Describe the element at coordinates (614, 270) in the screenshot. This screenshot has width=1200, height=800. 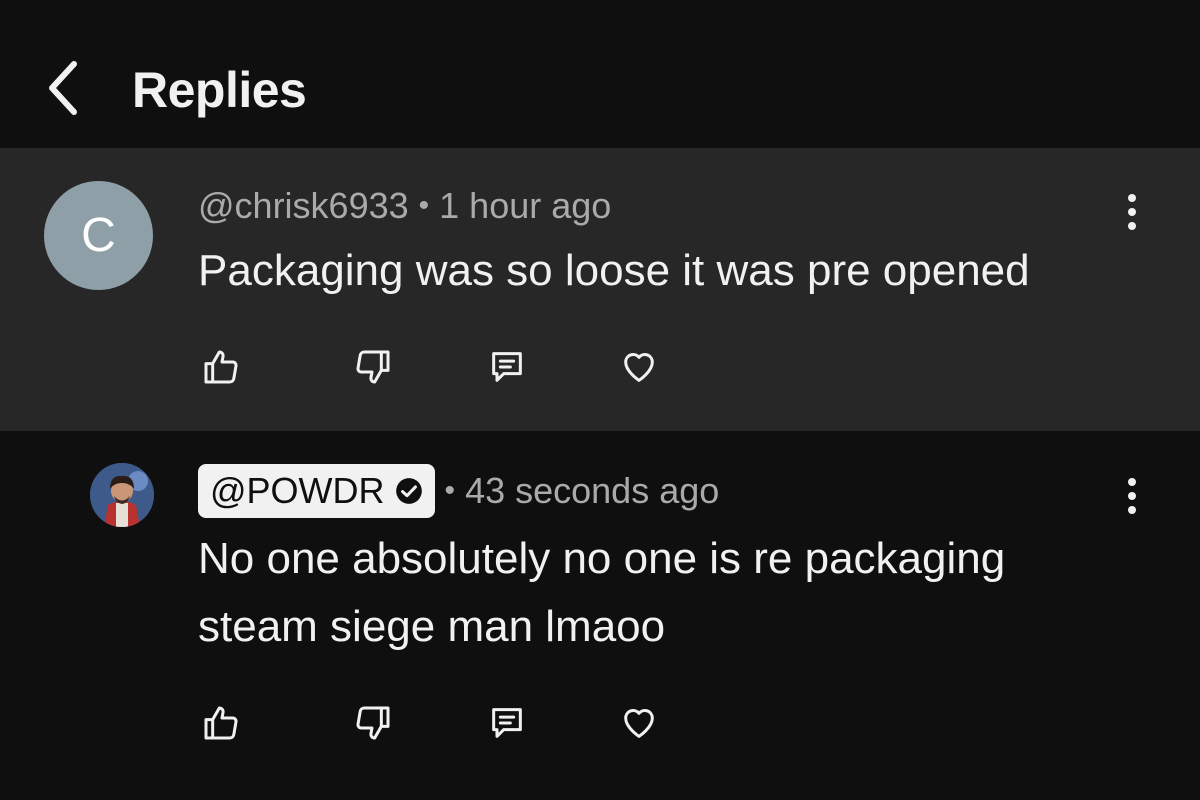
I see `comment-text: Packaging was so loose it was pre opened` at that location.